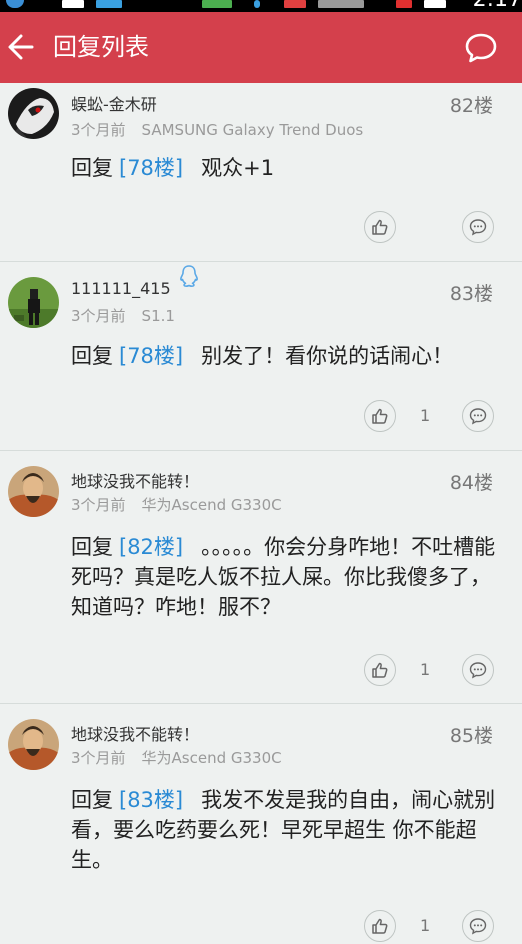 Image resolution: width=522 pixels, height=944 pixels. I want to click on page-title: 回复列表, so click(101, 47).